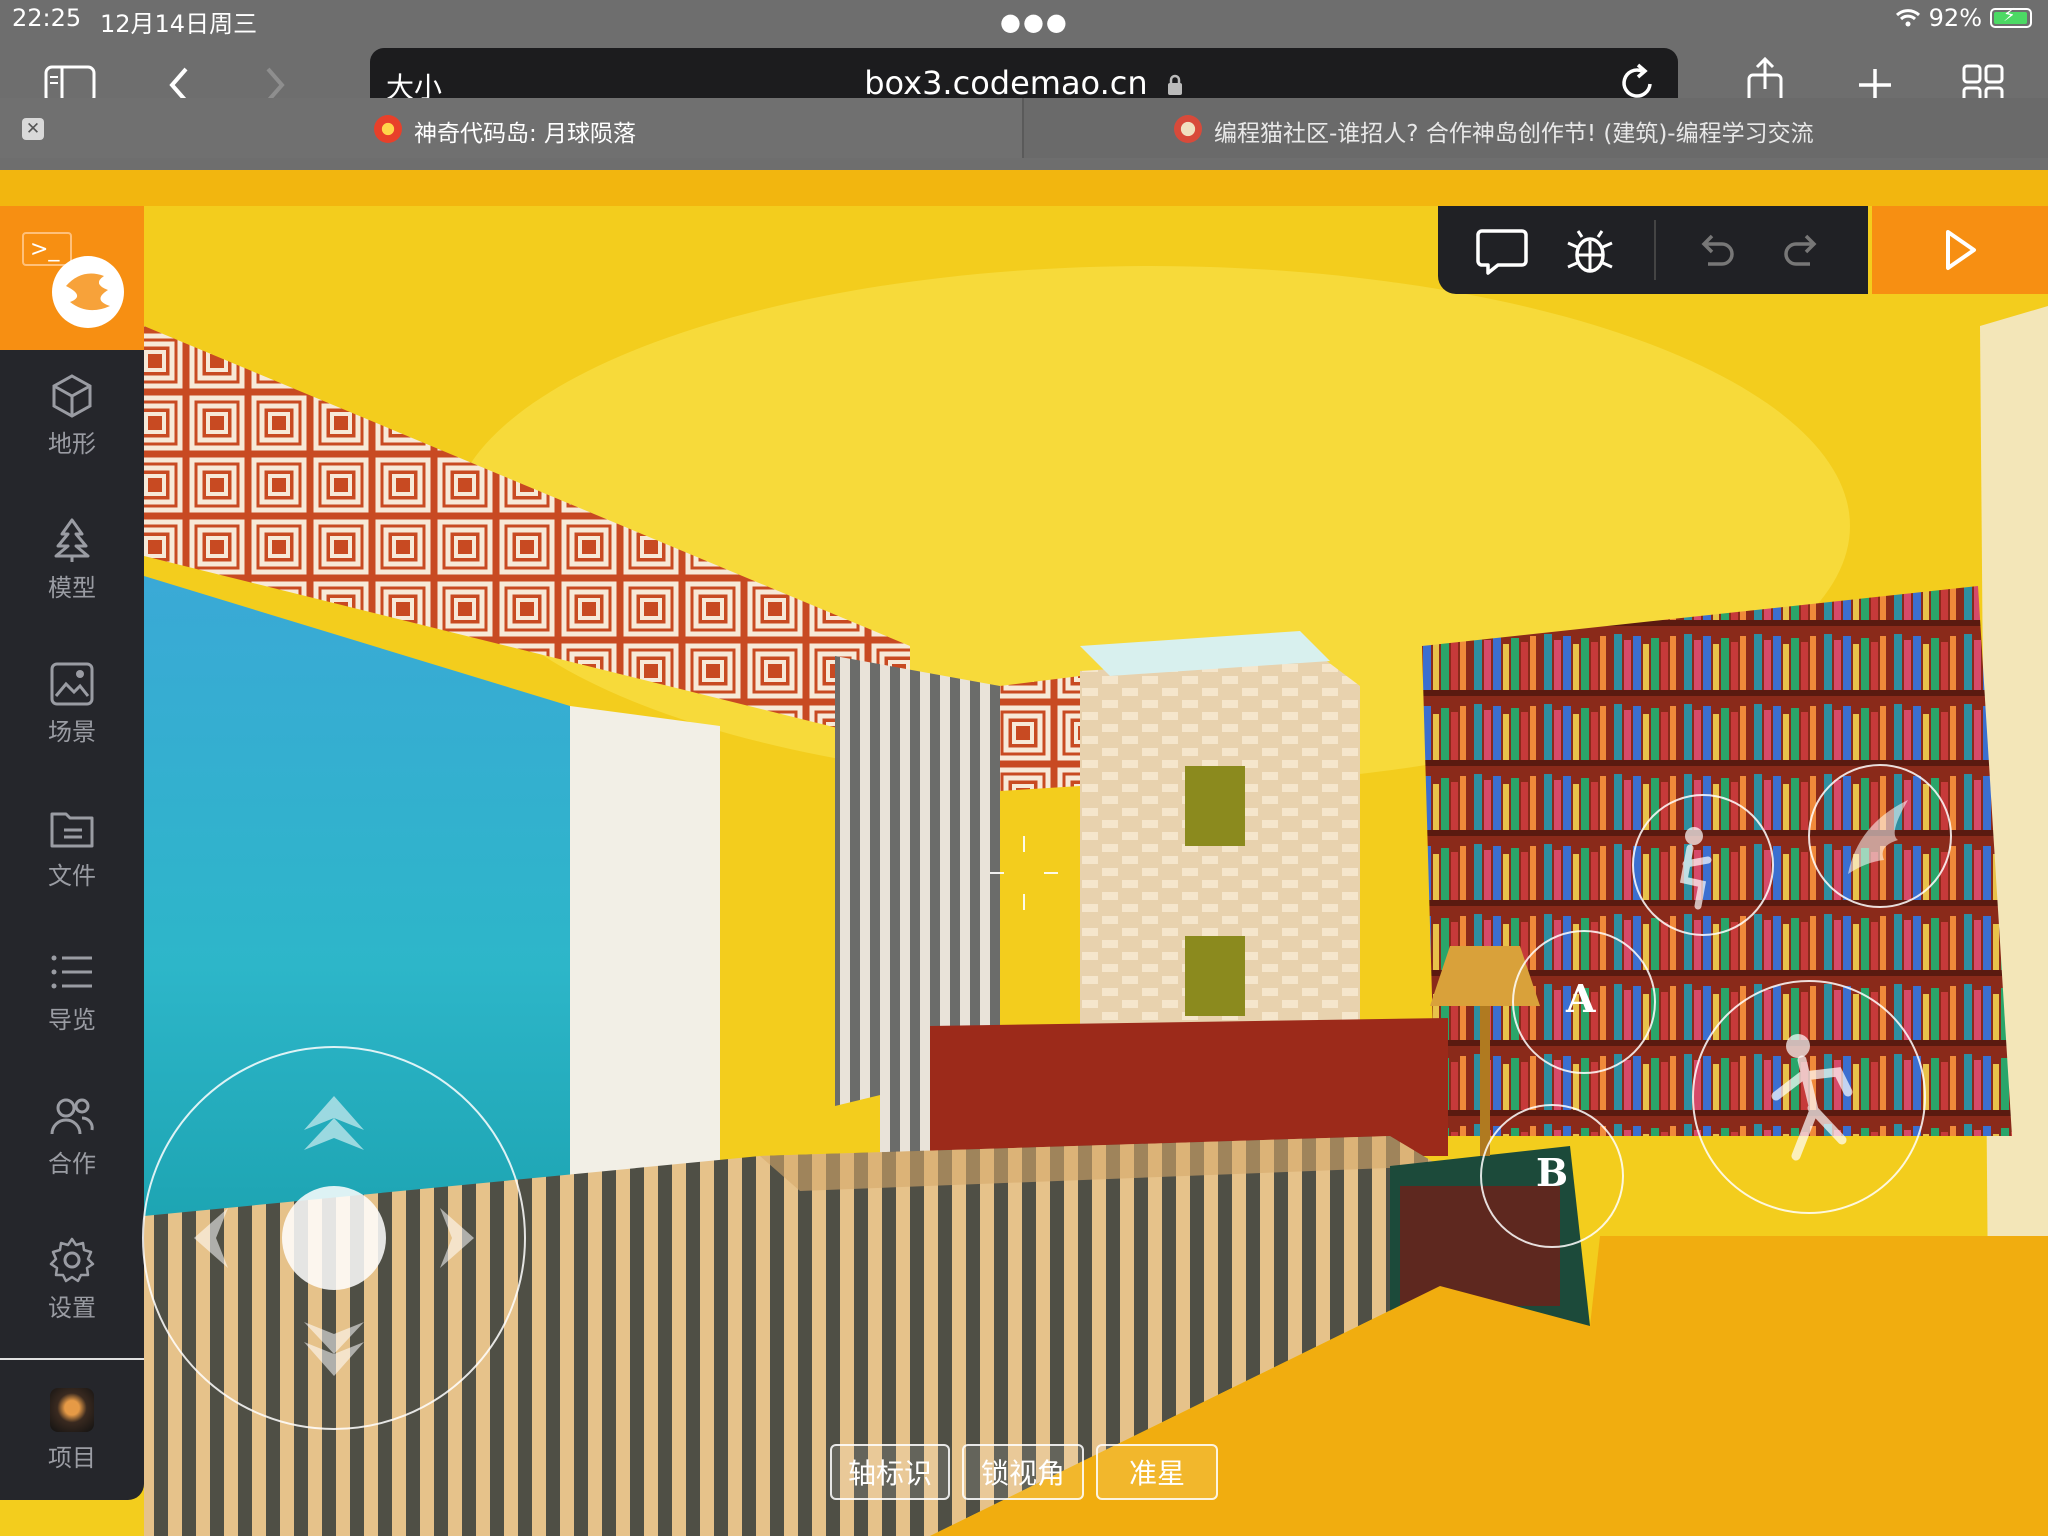  Describe the element at coordinates (1514, 134) in the screenshot. I see `tab-title: 编程猫社区-谁招人? 合作神岛创作节! (建筑)-编程学习交流` at that location.